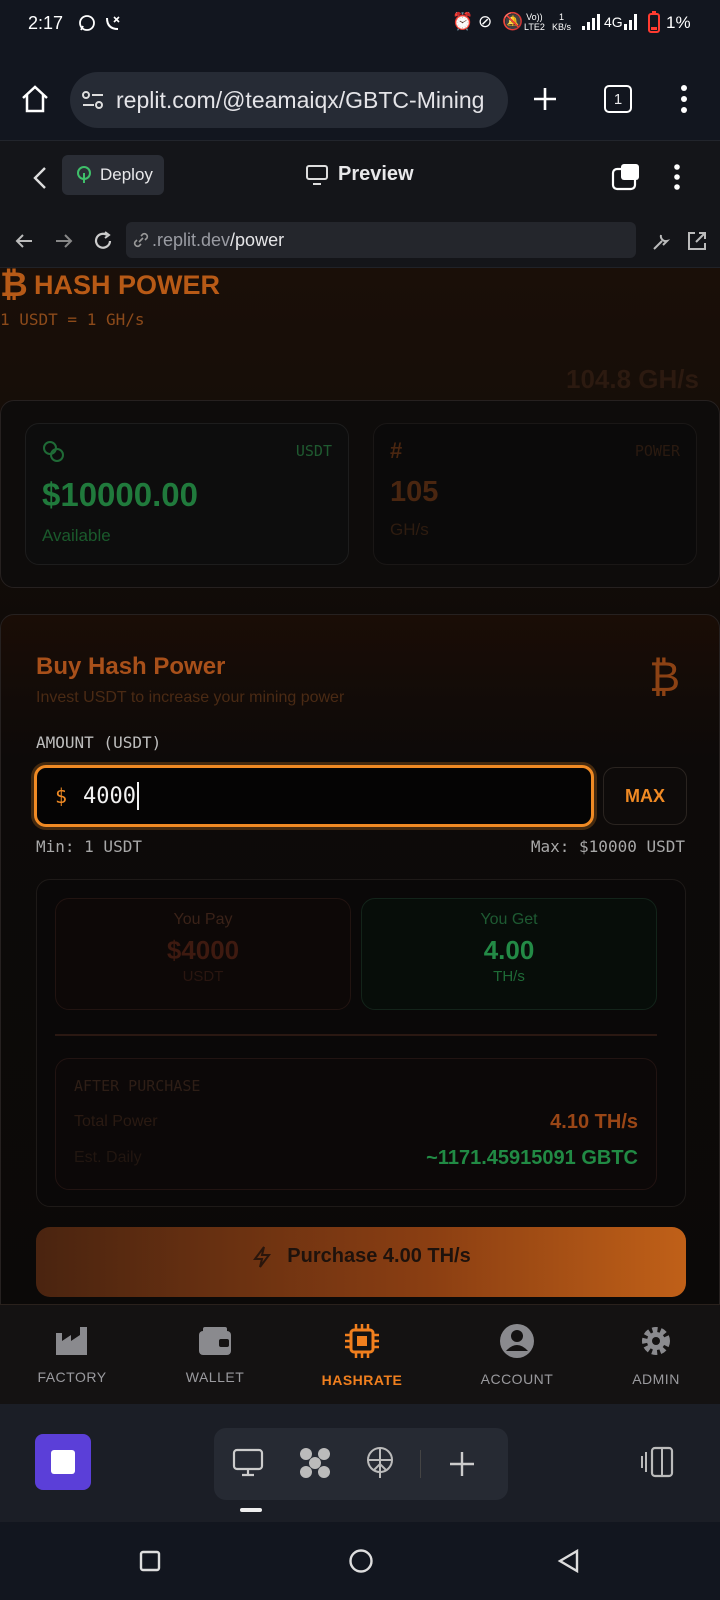 The height and width of the screenshot is (1600, 720). What do you see at coordinates (103, 241) in the screenshot?
I see `reload-icon` at bounding box center [103, 241].